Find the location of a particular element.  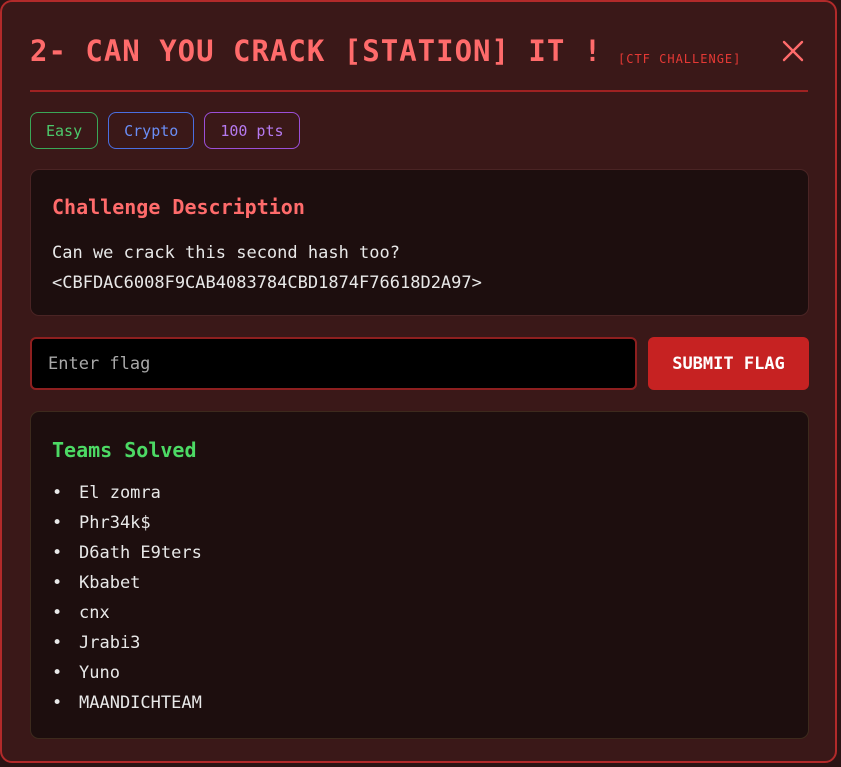

list-item: • Phr34k$ is located at coordinates (127, 523).